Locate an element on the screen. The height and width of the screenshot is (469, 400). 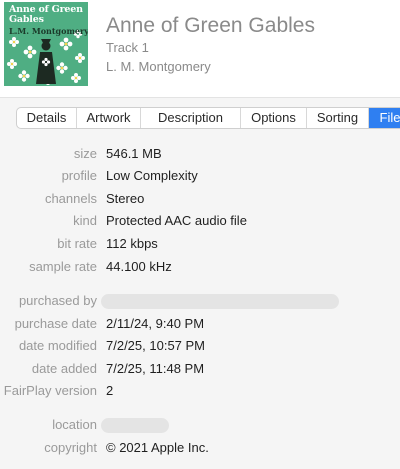
channels-label: channels is located at coordinates (70, 198).